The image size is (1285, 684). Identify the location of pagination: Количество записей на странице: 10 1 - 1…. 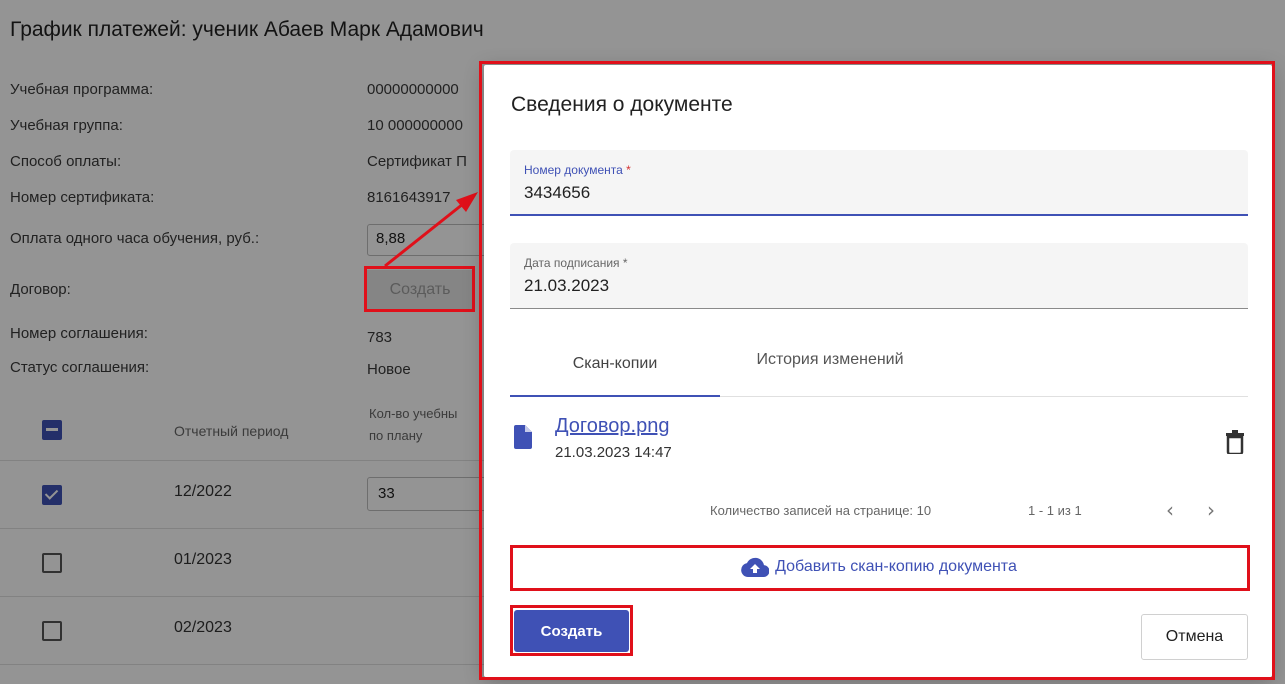
(878, 510).